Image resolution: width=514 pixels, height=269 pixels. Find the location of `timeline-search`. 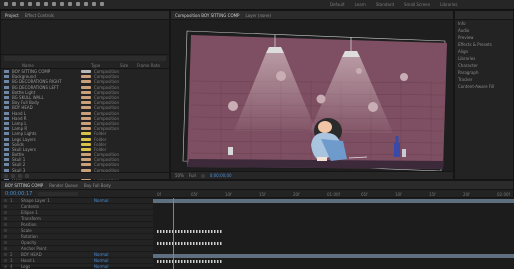

timeline-search is located at coordinates (58, 193).